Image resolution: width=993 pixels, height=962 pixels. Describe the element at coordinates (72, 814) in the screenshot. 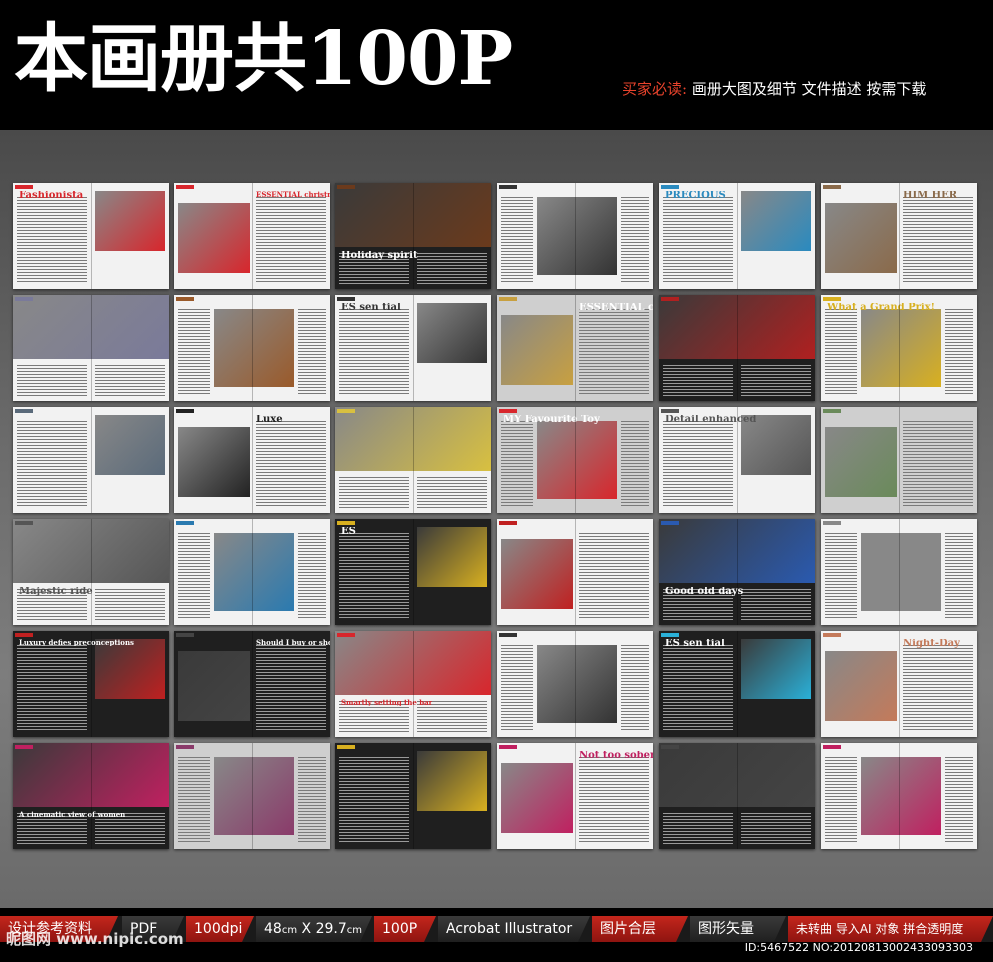

I see `spread-headline: A cinematic view of women` at that location.